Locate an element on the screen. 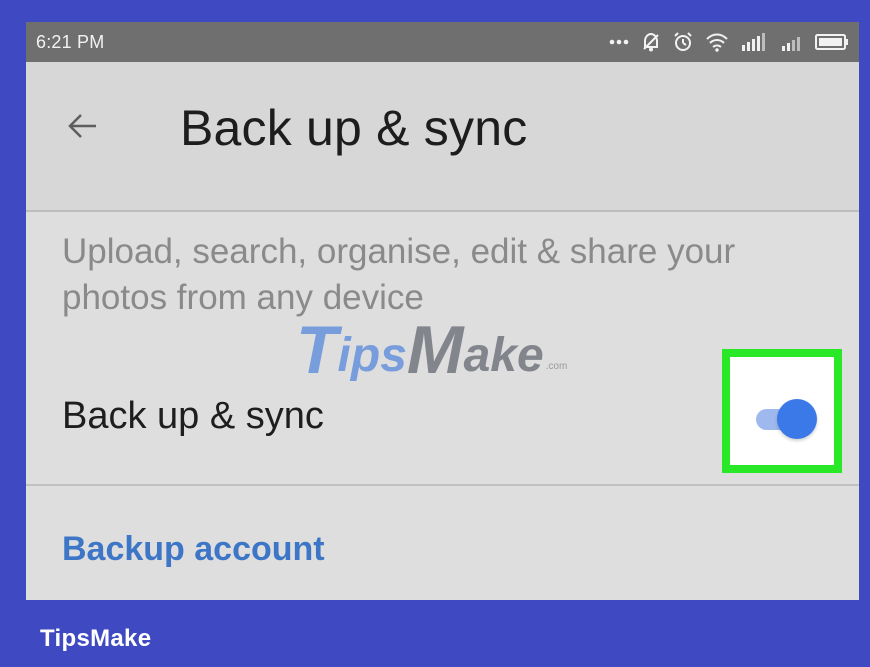  page-title: Back up & sync is located at coordinates (354, 128).